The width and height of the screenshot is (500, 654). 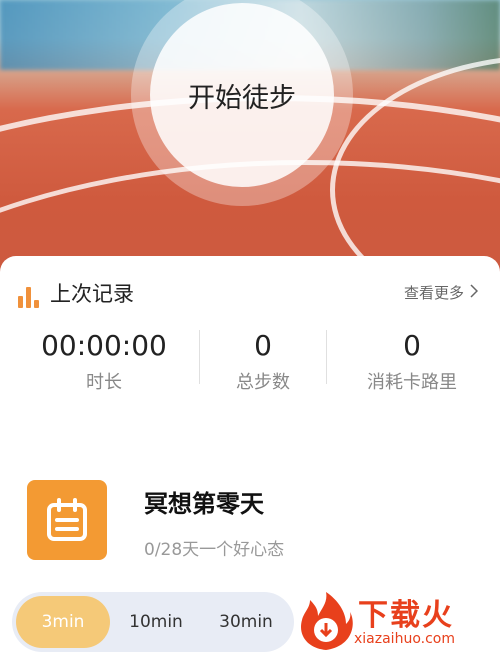 What do you see at coordinates (404, 639) in the screenshot?
I see `watermark-url: xiazaihuo.com` at bounding box center [404, 639].